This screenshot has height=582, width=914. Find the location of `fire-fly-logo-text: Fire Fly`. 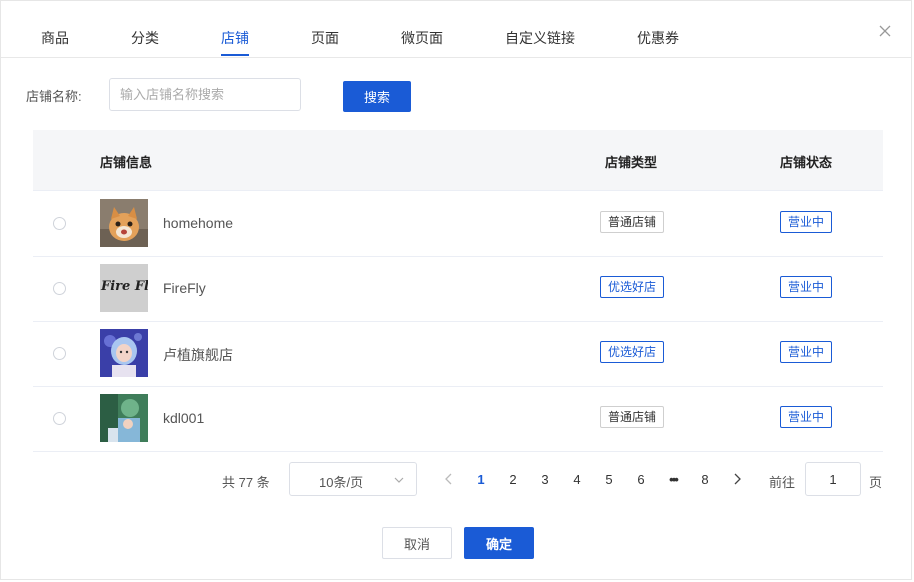

fire-fly-logo-text: Fire Fly is located at coordinates (124, 286).